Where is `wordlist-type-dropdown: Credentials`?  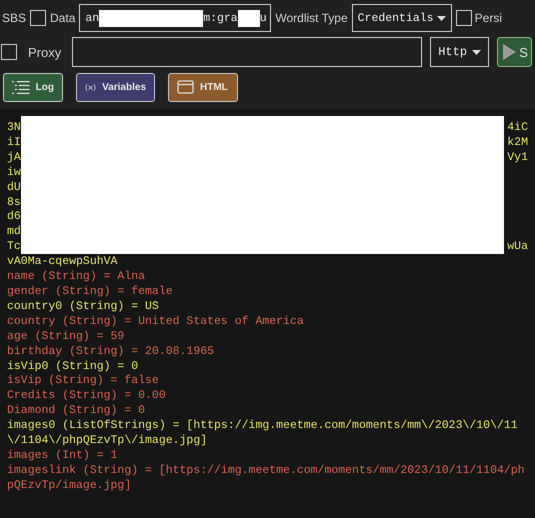
wordlist-type-dropdown: Credentials is located at coordinates (402, 18).